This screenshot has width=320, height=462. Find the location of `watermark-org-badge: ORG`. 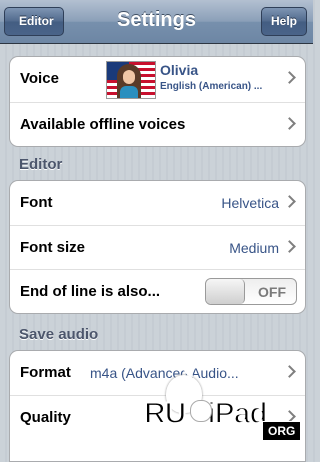

watermark-org-badge: ORG is located at coordinates (282, 431).